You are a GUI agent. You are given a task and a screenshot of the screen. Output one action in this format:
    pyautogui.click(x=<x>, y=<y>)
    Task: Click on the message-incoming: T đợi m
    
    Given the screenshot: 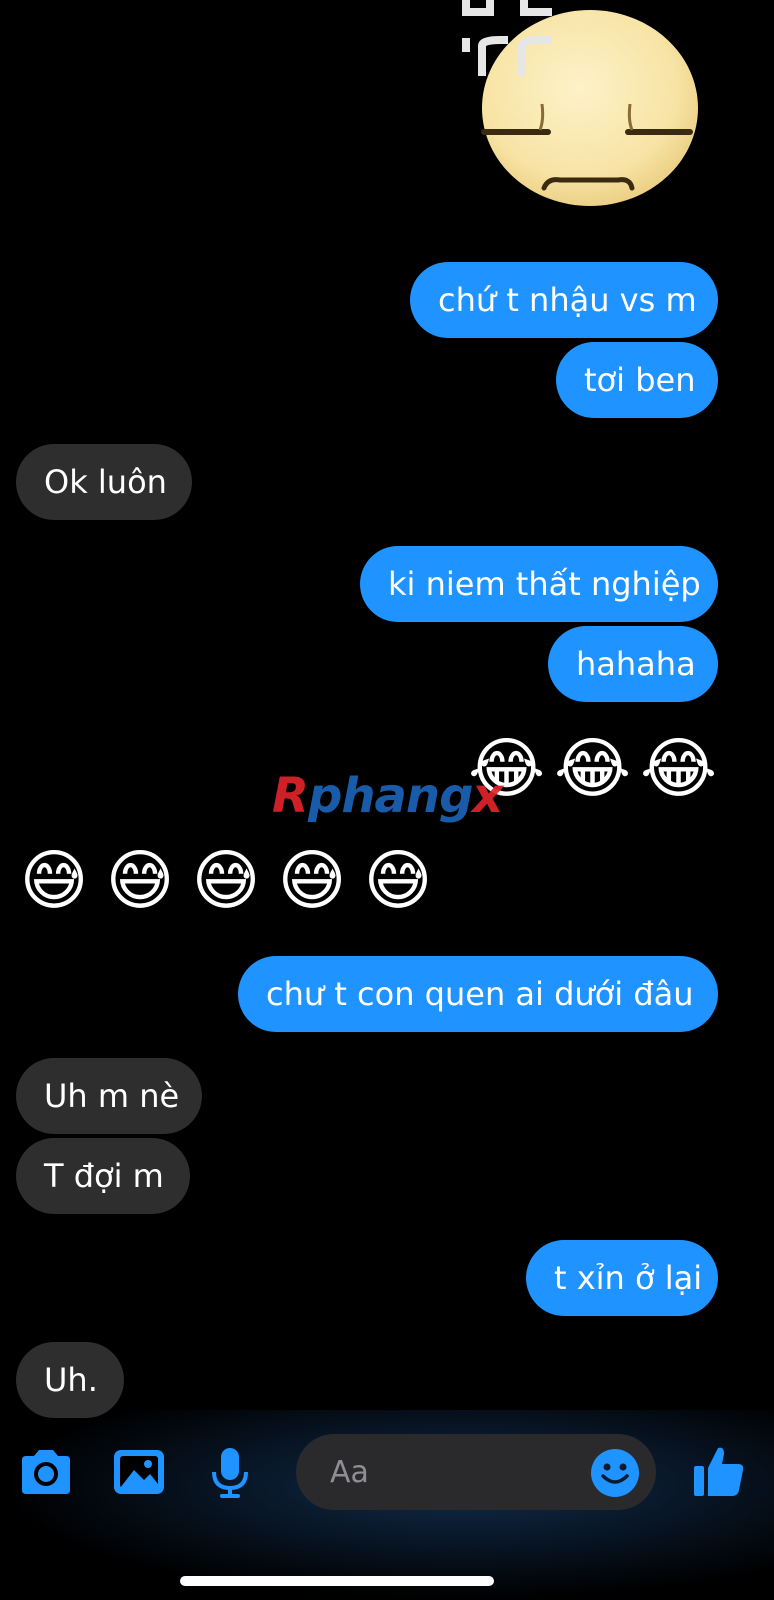 What is the action you would take?
    pyautogui.click(x=103, y=1176)
    